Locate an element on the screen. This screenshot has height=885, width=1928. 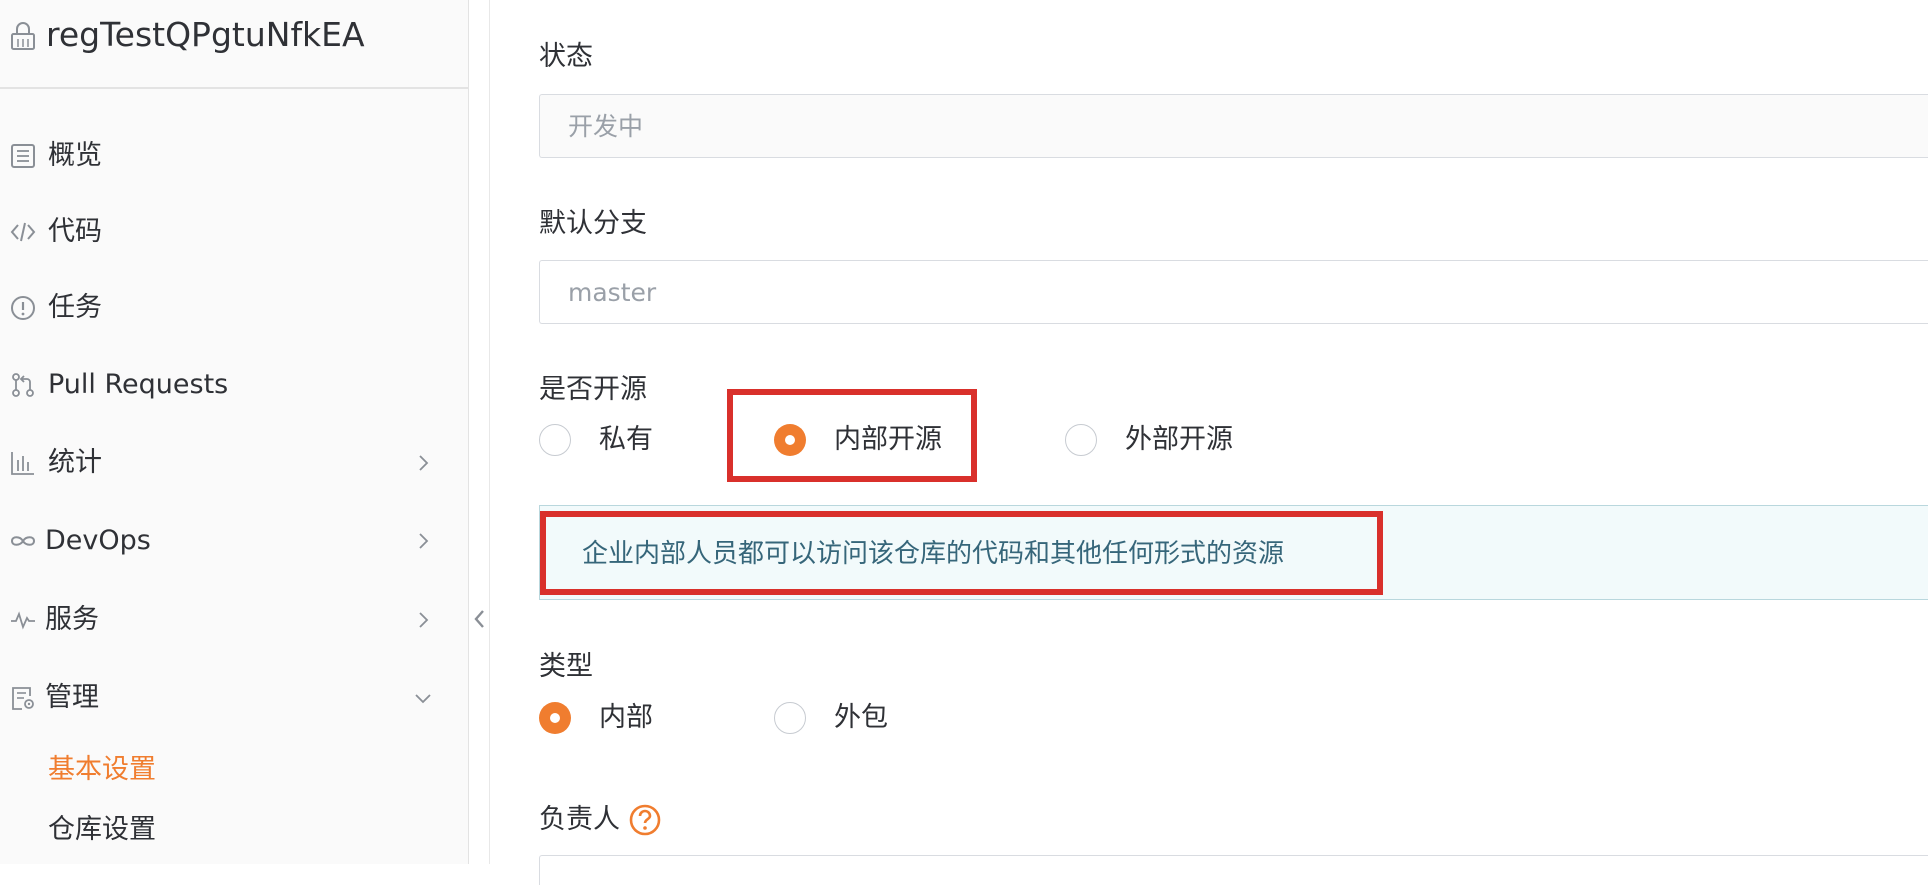
sidebar-item-label: DevOps is located at coordinates (98, 540).